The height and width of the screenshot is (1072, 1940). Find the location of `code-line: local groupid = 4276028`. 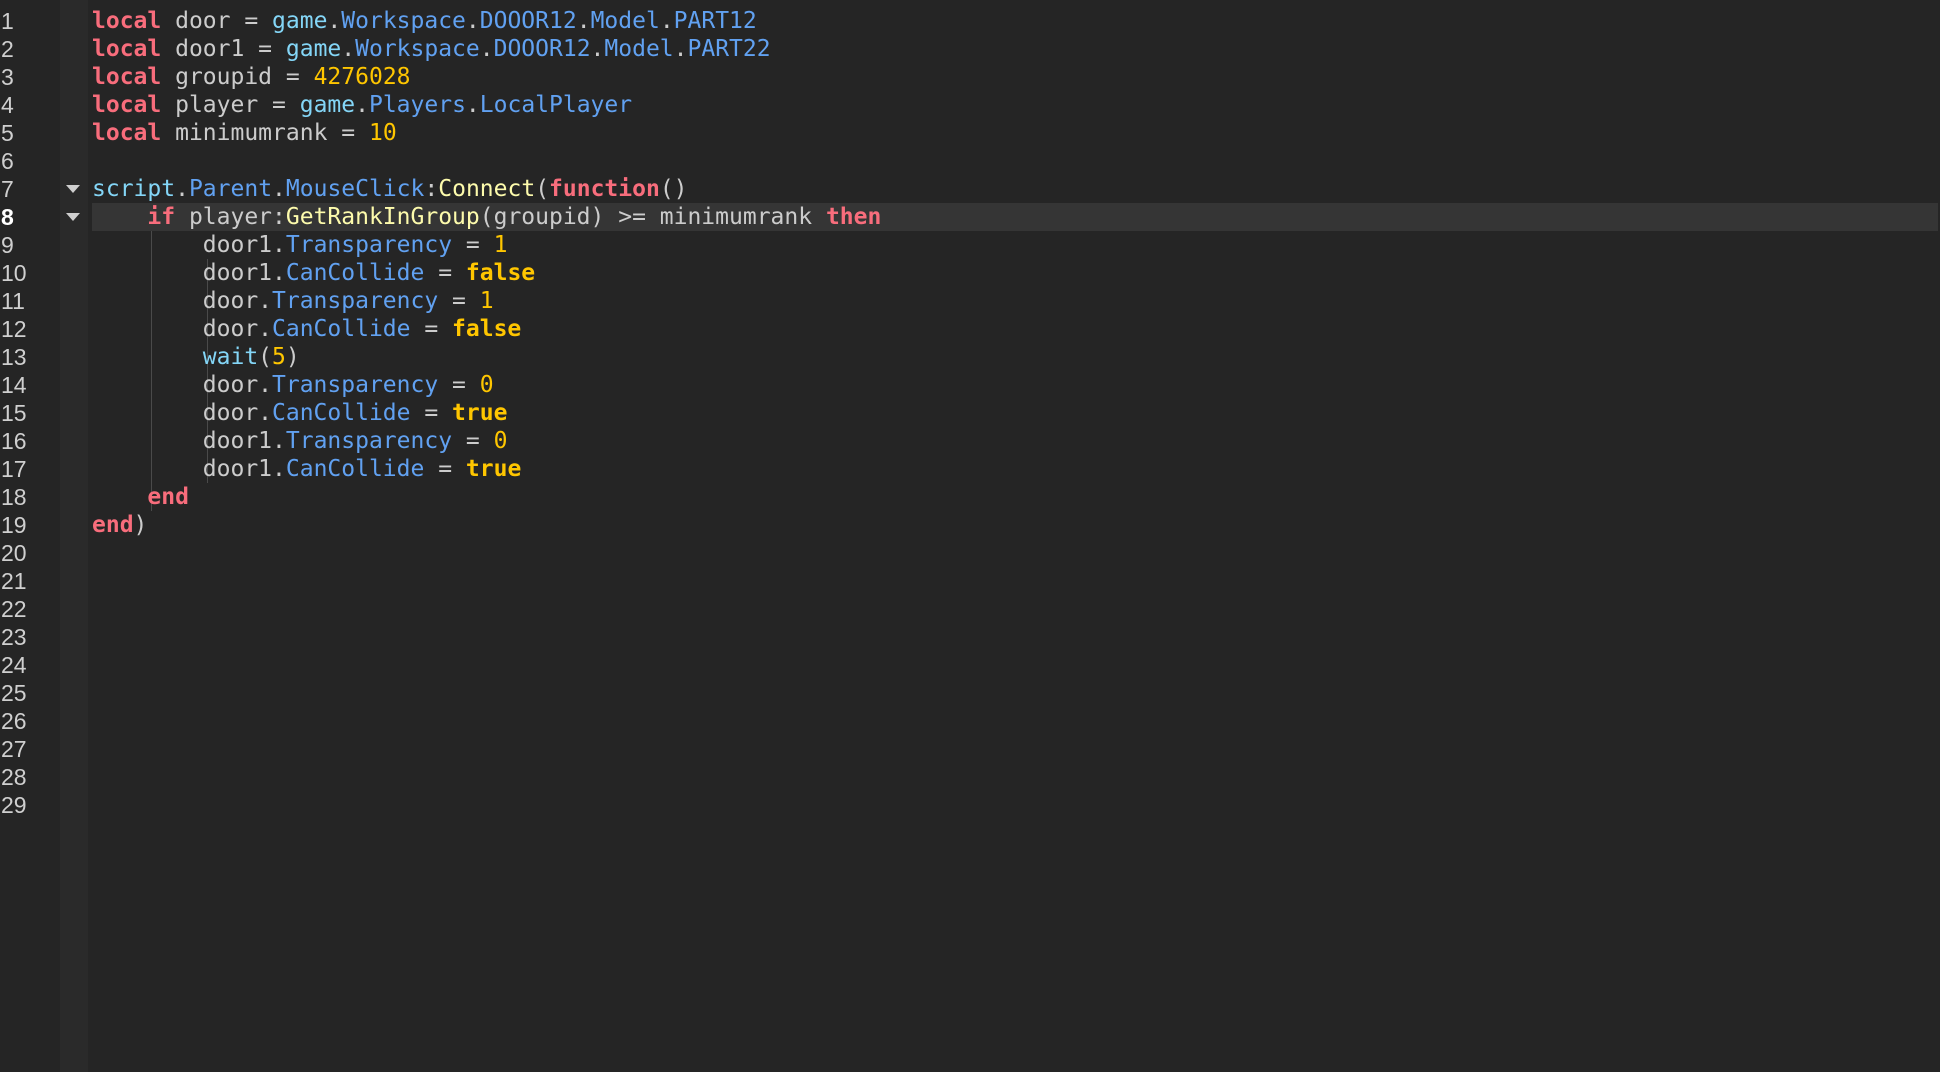

code-line: local groupid = 4276028 is located at coordinates (251, 77).